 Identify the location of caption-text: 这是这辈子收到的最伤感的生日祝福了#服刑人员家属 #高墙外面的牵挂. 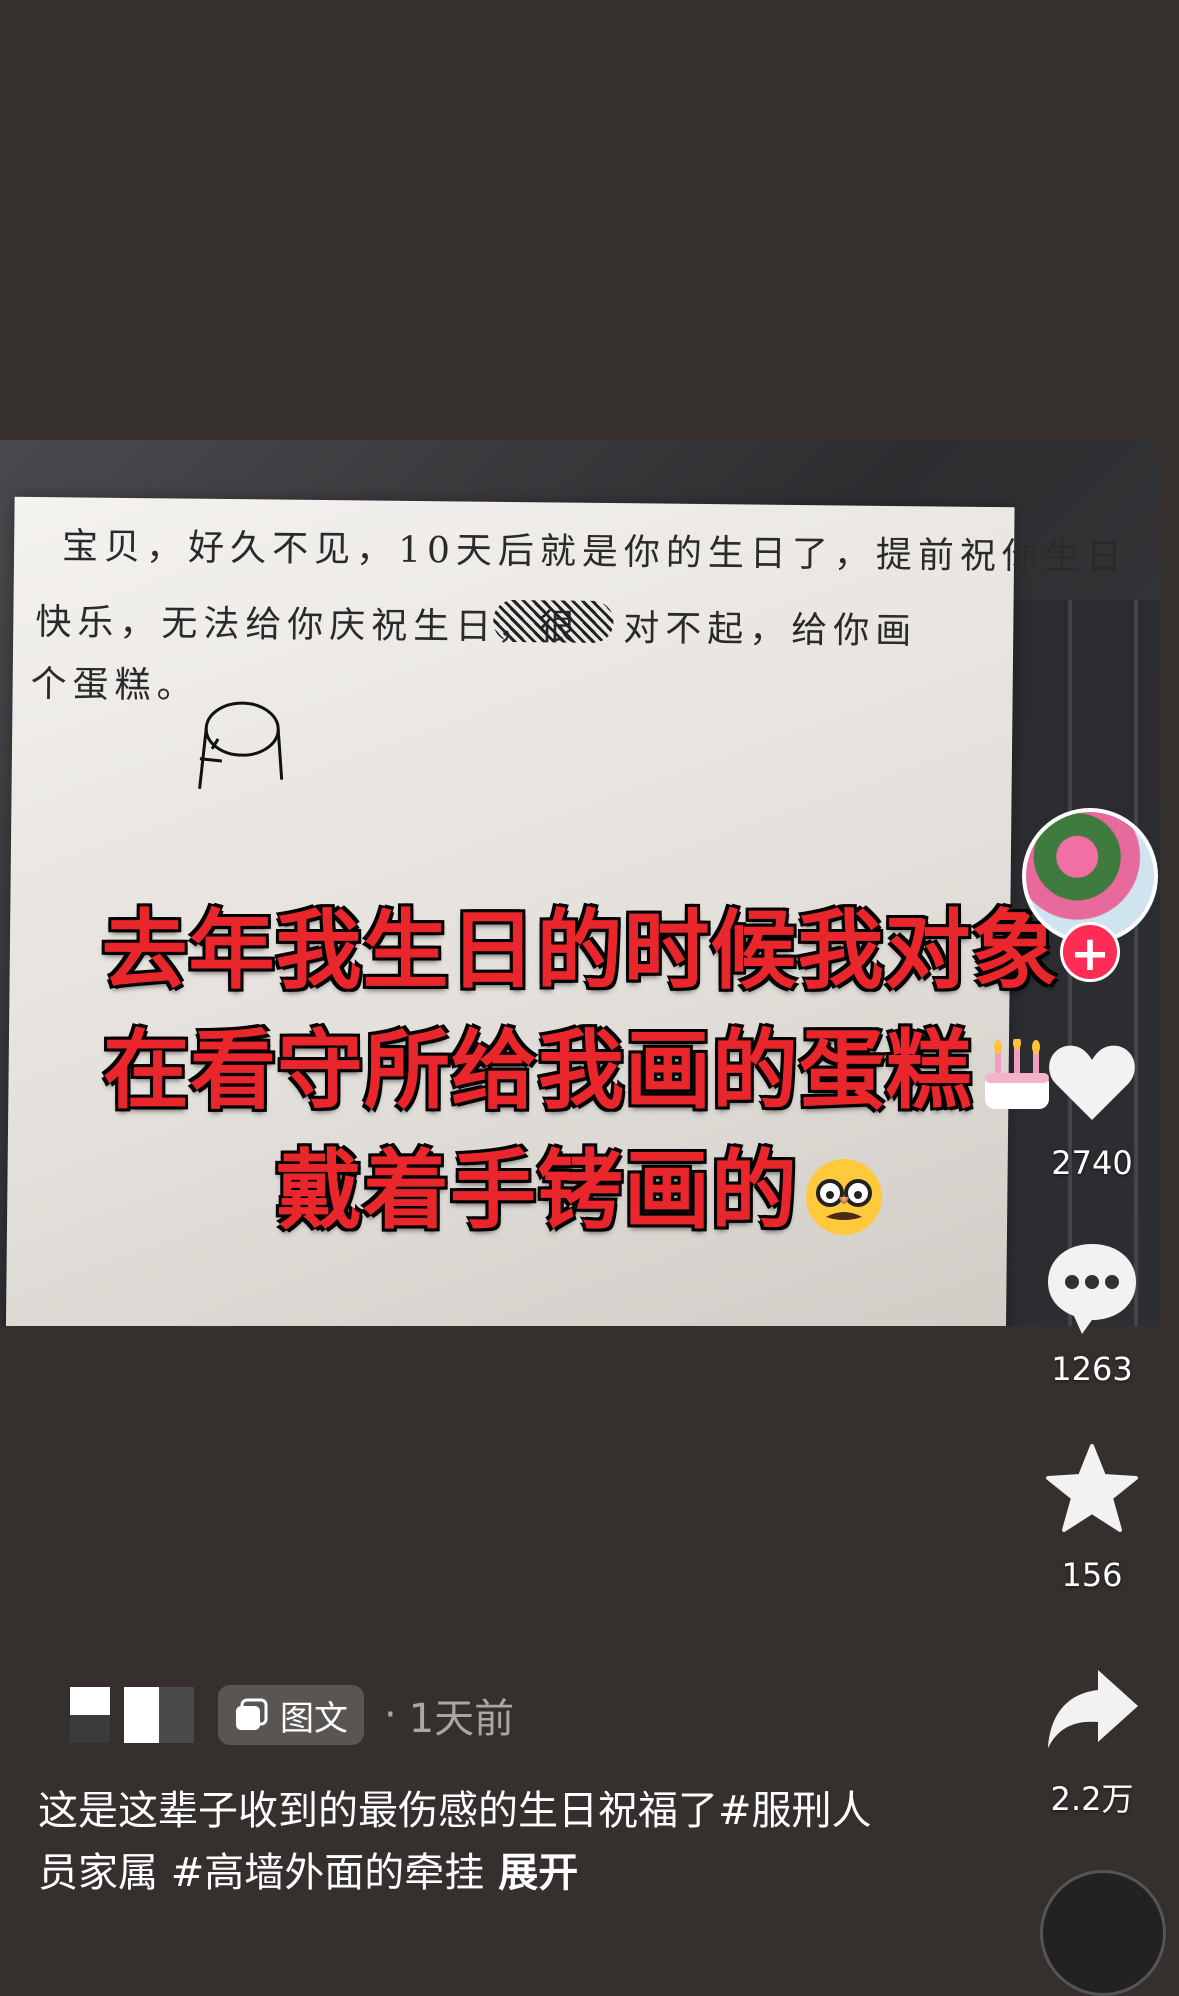
(455, 1842).